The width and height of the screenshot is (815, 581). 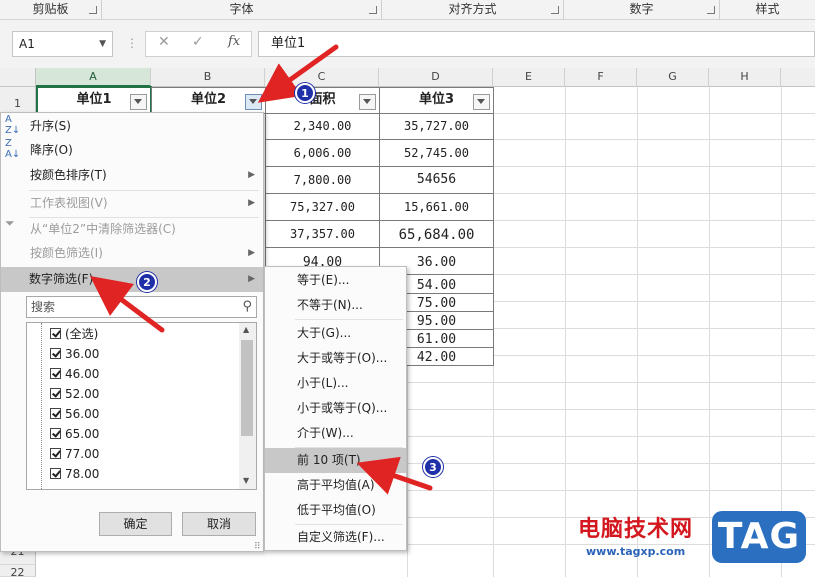 I want to click on watermark-url: www.tagxp.com, so click(x=636, y=551).